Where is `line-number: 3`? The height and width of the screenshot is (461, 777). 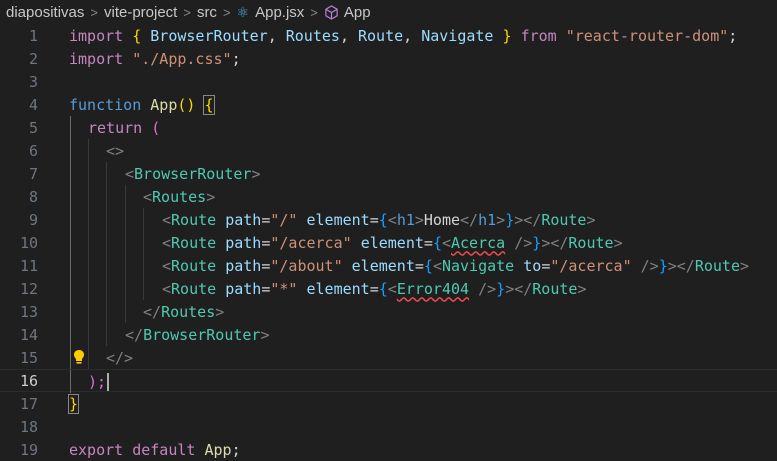 line-number: 3 is located at coordinates (33, 81).